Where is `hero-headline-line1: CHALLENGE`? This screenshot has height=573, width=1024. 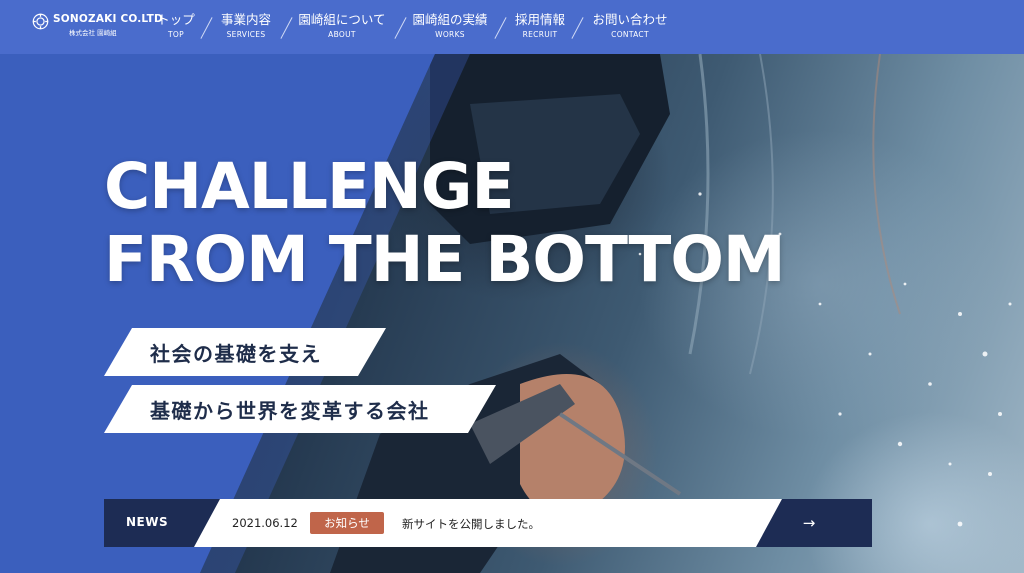
hero-headline-line1: CHALLENGE is located at coordinates (309, 186).